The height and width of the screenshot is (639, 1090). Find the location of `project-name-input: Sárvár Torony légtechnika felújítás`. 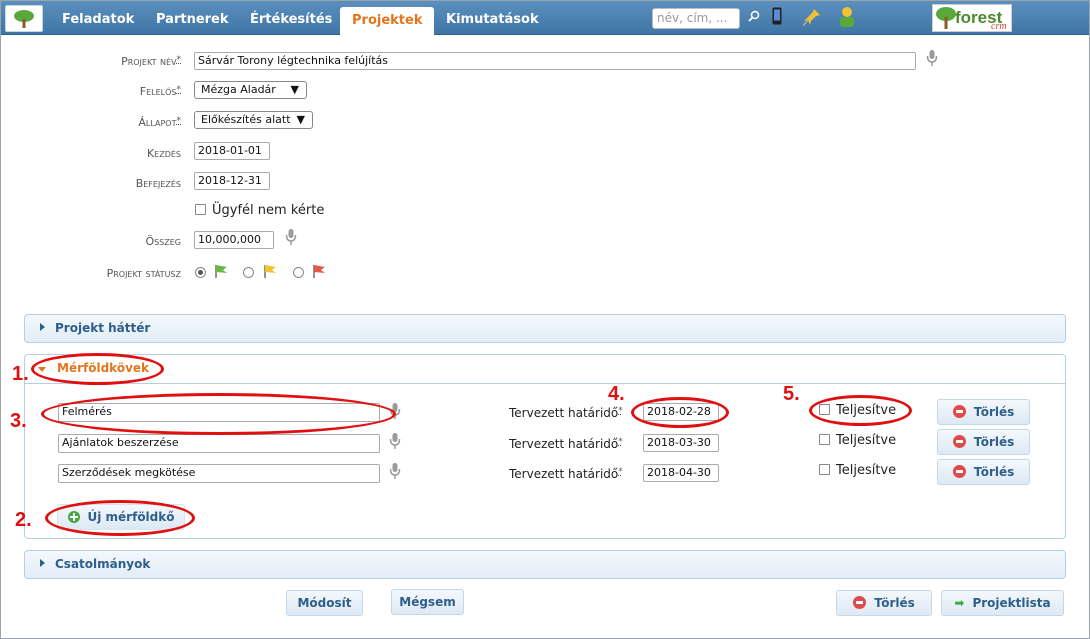

project-name-input: Sárvár Torony légtechnika felújítás is located at coordinates (555, 61).